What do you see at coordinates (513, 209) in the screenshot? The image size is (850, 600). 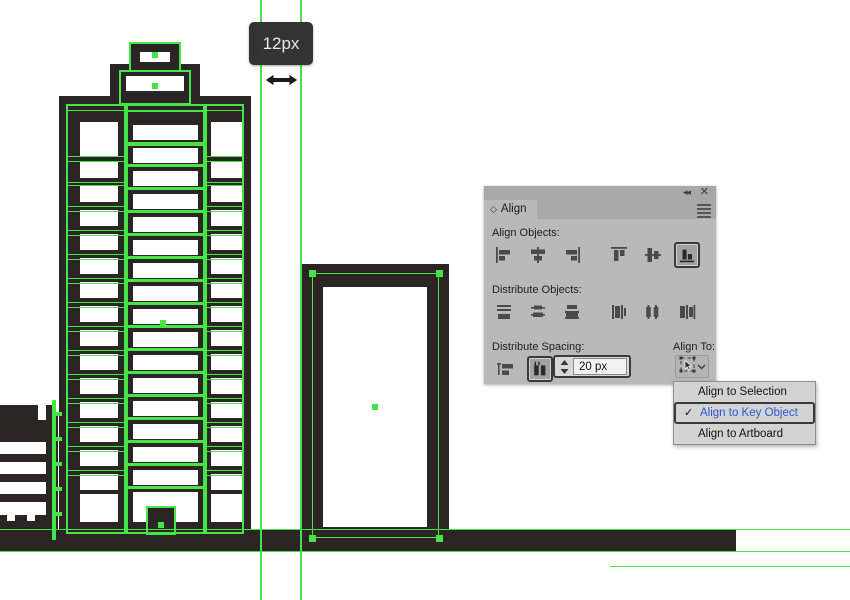 I see `panel-title: Align` at bounding box center [513, 209].